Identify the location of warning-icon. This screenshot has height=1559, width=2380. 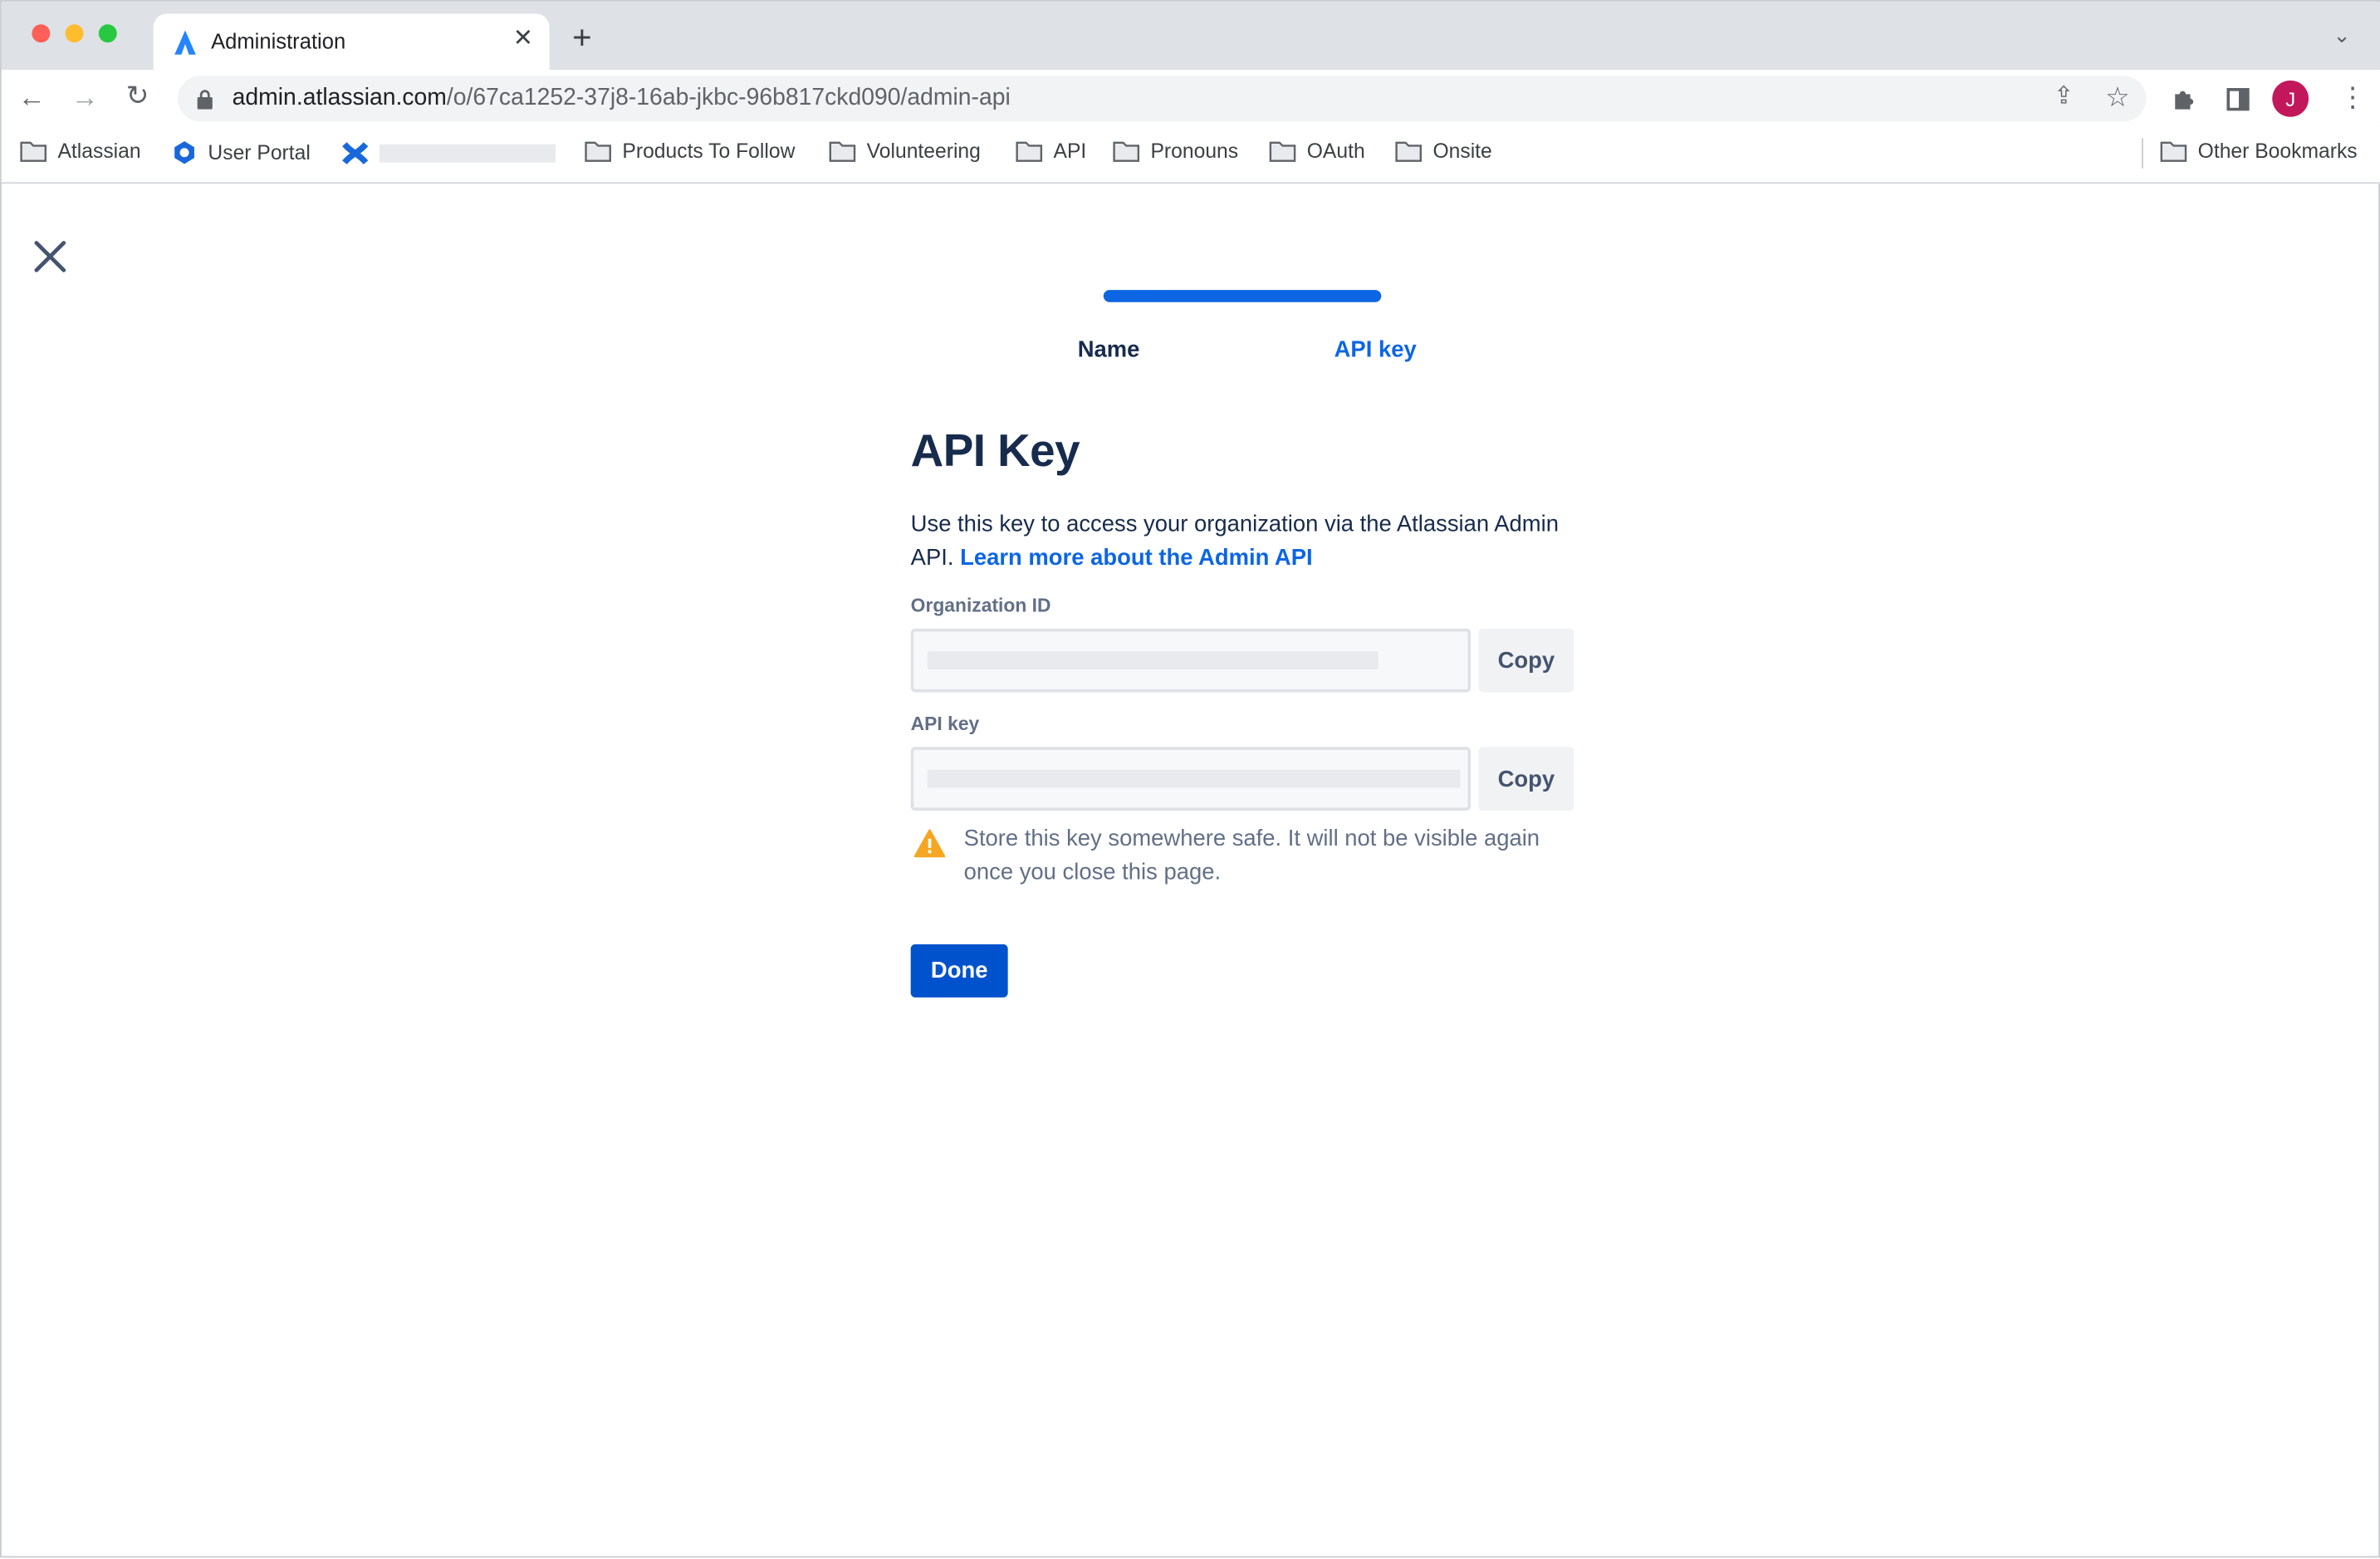
(929, 843).